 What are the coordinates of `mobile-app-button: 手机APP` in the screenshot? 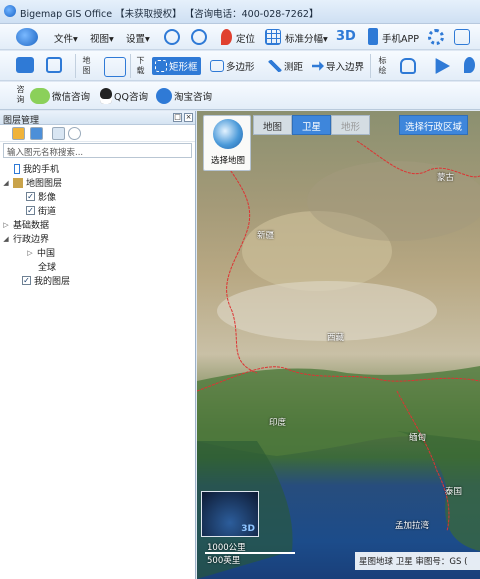 It's located at (400, 38).